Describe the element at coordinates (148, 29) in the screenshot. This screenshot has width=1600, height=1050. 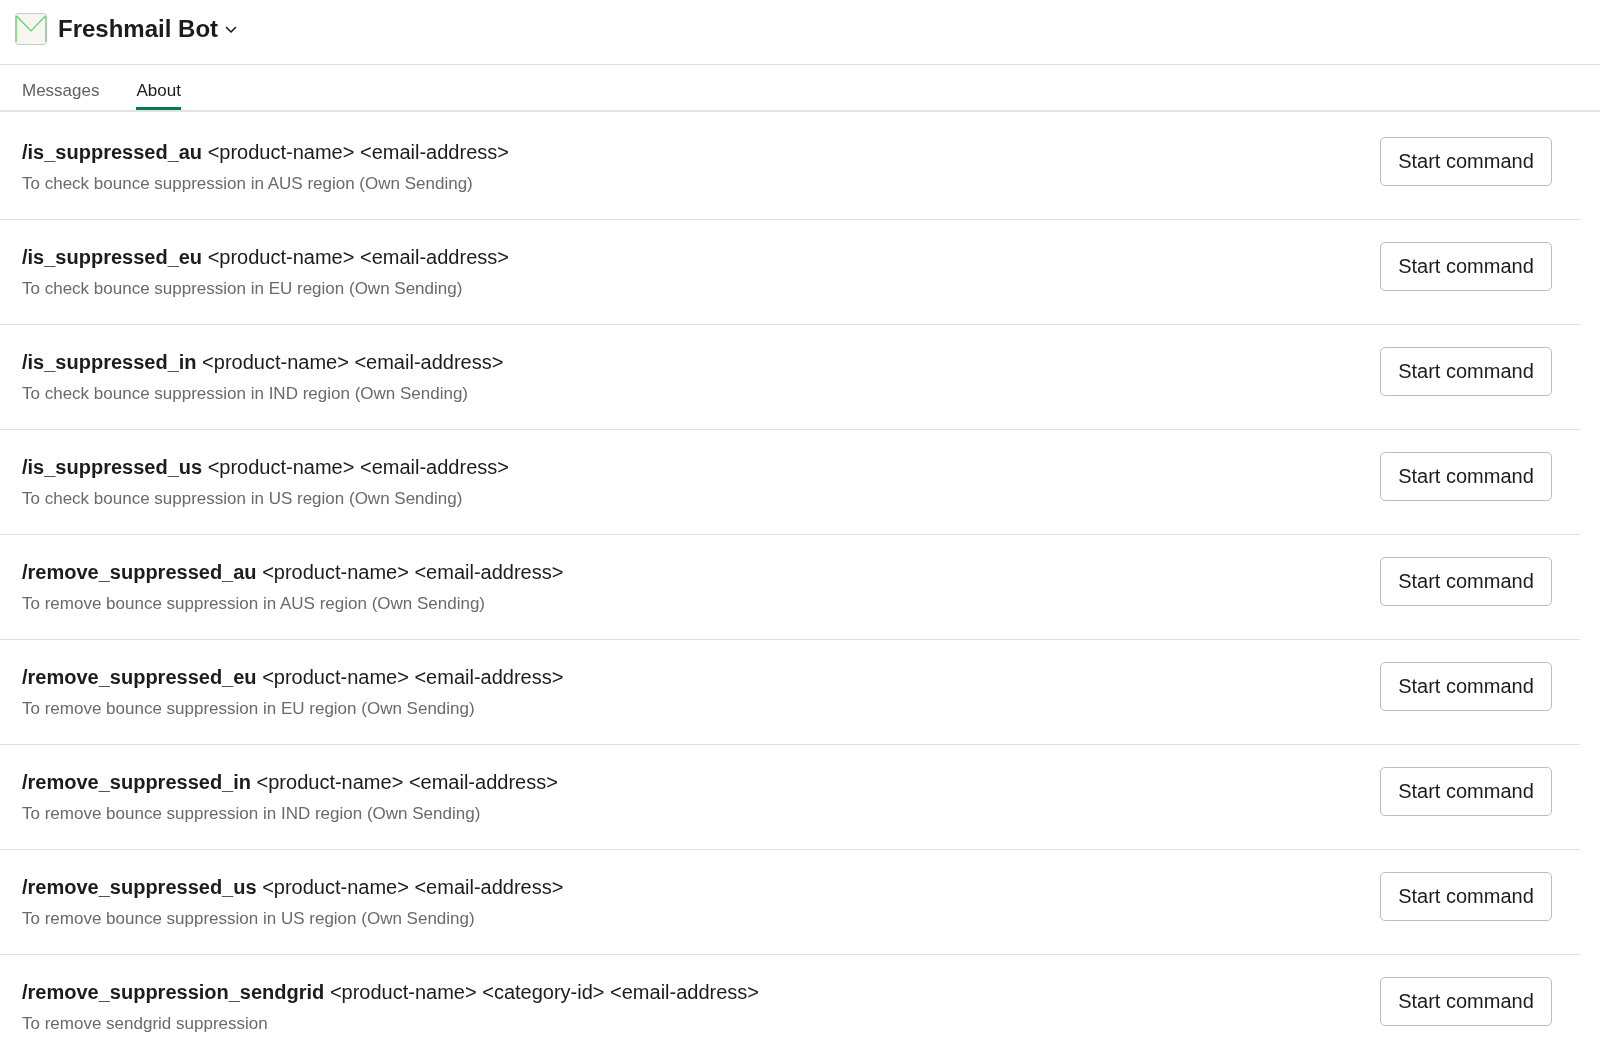
I see `bot-name-button: Freshmail Bot` at that location.